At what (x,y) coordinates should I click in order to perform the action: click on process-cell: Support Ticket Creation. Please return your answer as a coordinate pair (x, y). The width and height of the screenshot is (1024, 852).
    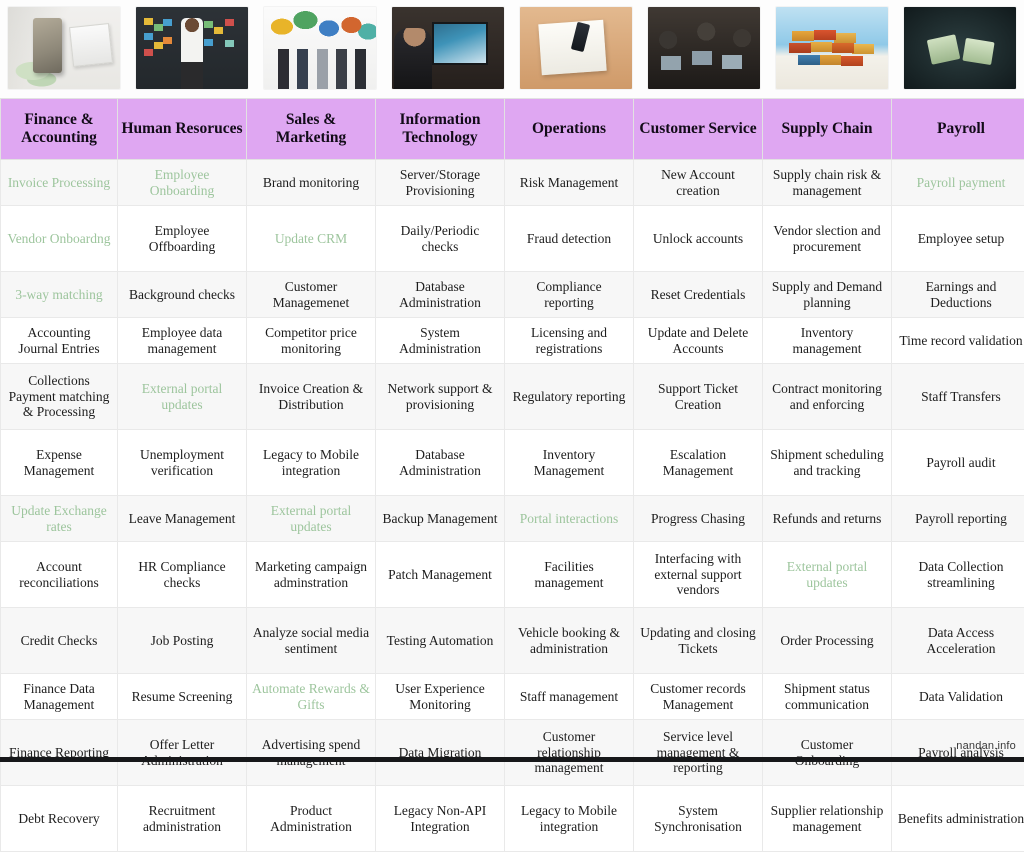
    Looking at the image, I should click on (698, 397).